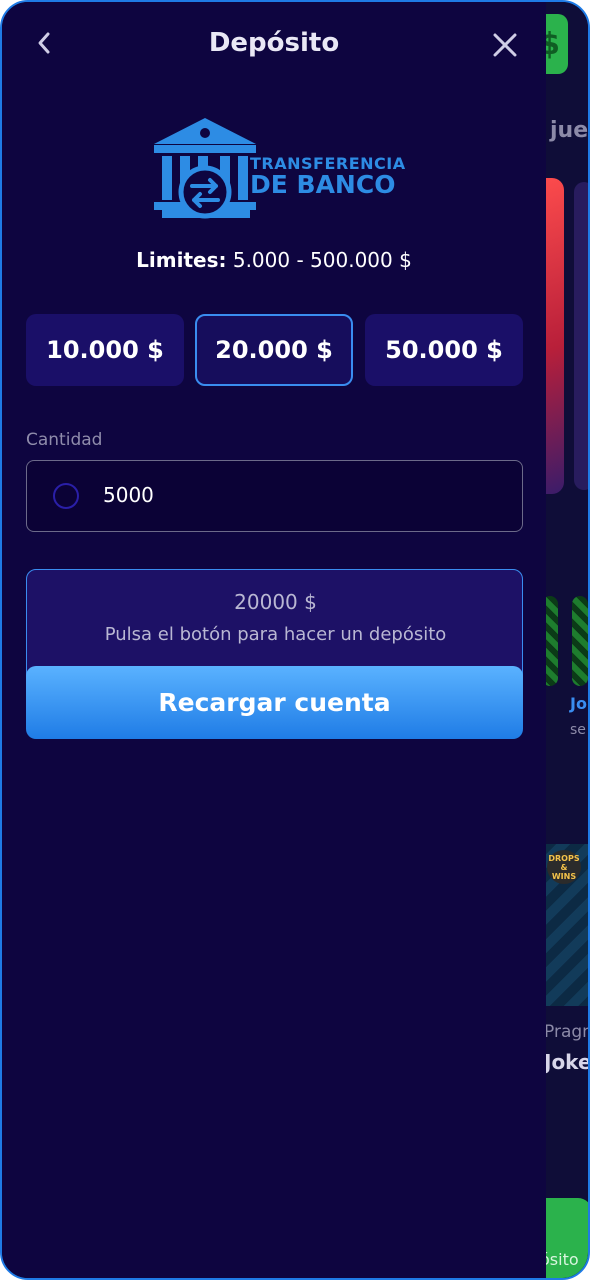 This screenshot has height=1280, width=590. Describe the element at coordinates (274, 43) in the screenshot. I see `page-title: Depósito` at that location.